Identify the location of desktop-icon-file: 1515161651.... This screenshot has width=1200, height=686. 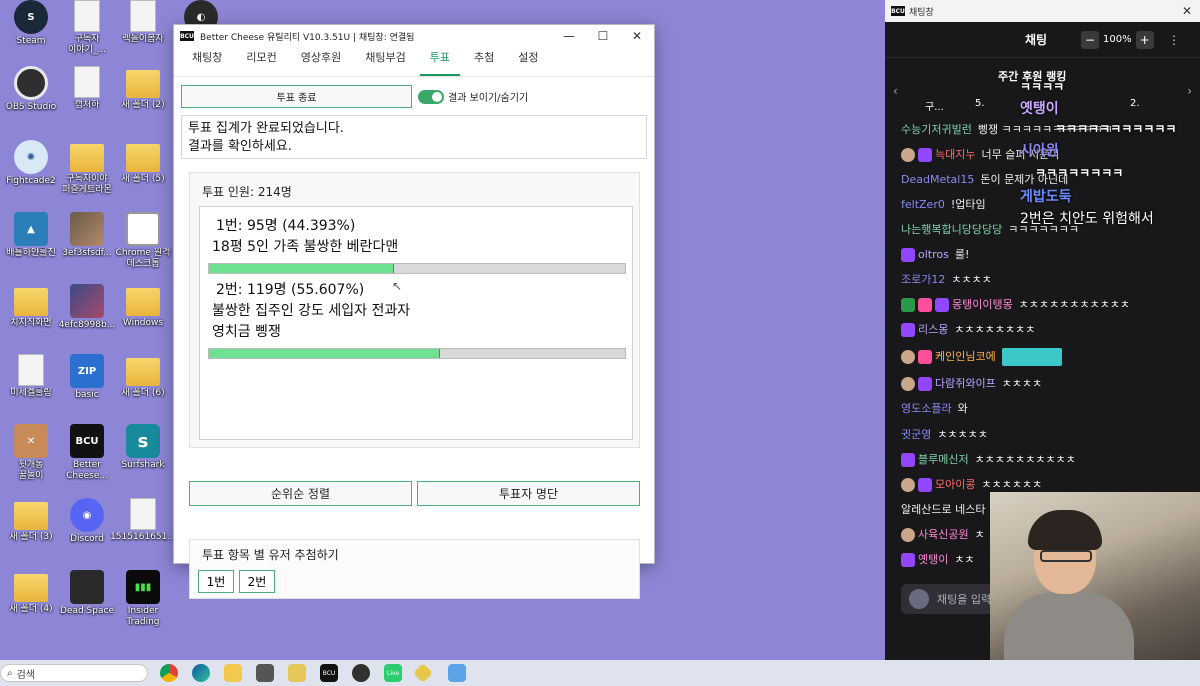
(143, 520).